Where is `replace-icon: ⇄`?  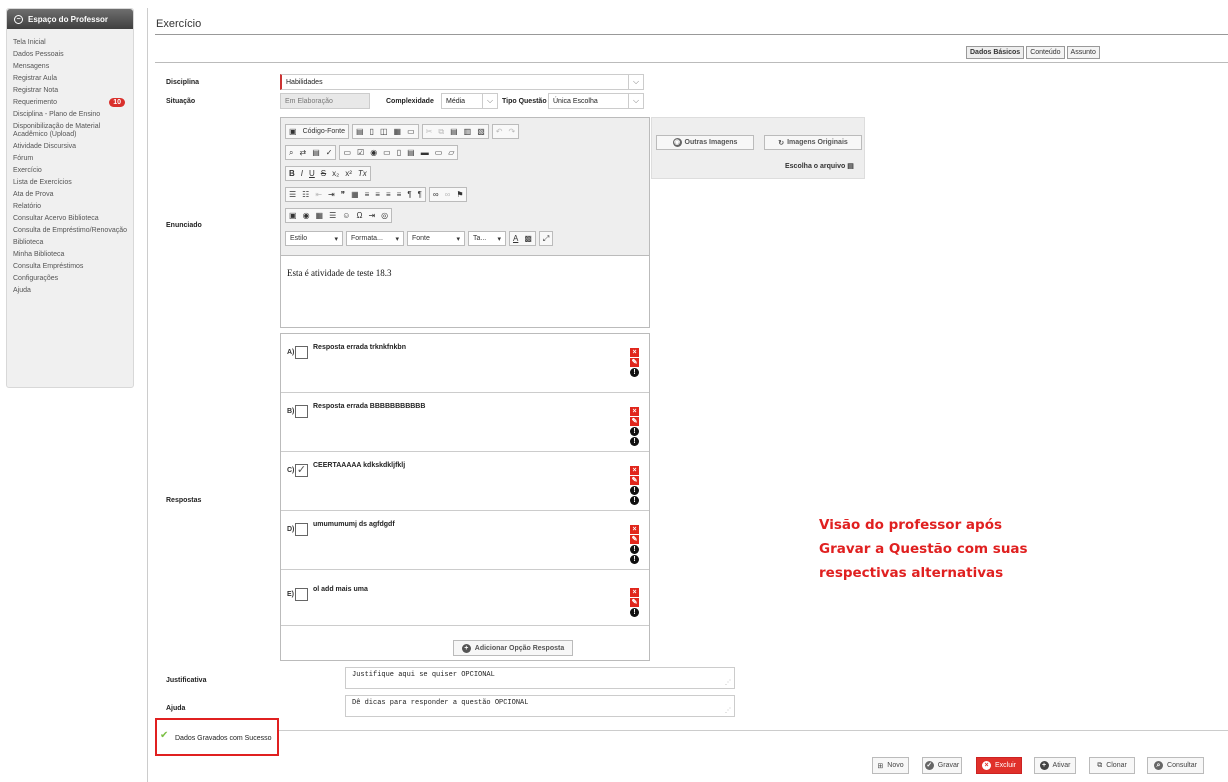
replace-icon: ⇄ is located at coordinates (302, 152).